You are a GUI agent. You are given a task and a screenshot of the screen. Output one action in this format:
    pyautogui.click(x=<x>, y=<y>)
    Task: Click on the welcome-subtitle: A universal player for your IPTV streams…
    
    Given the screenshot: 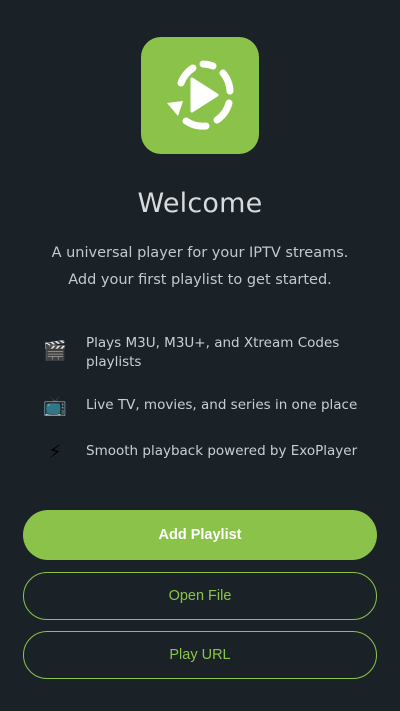 What is the action you would take?
    pyautogui.click(x=200, y=266)
    